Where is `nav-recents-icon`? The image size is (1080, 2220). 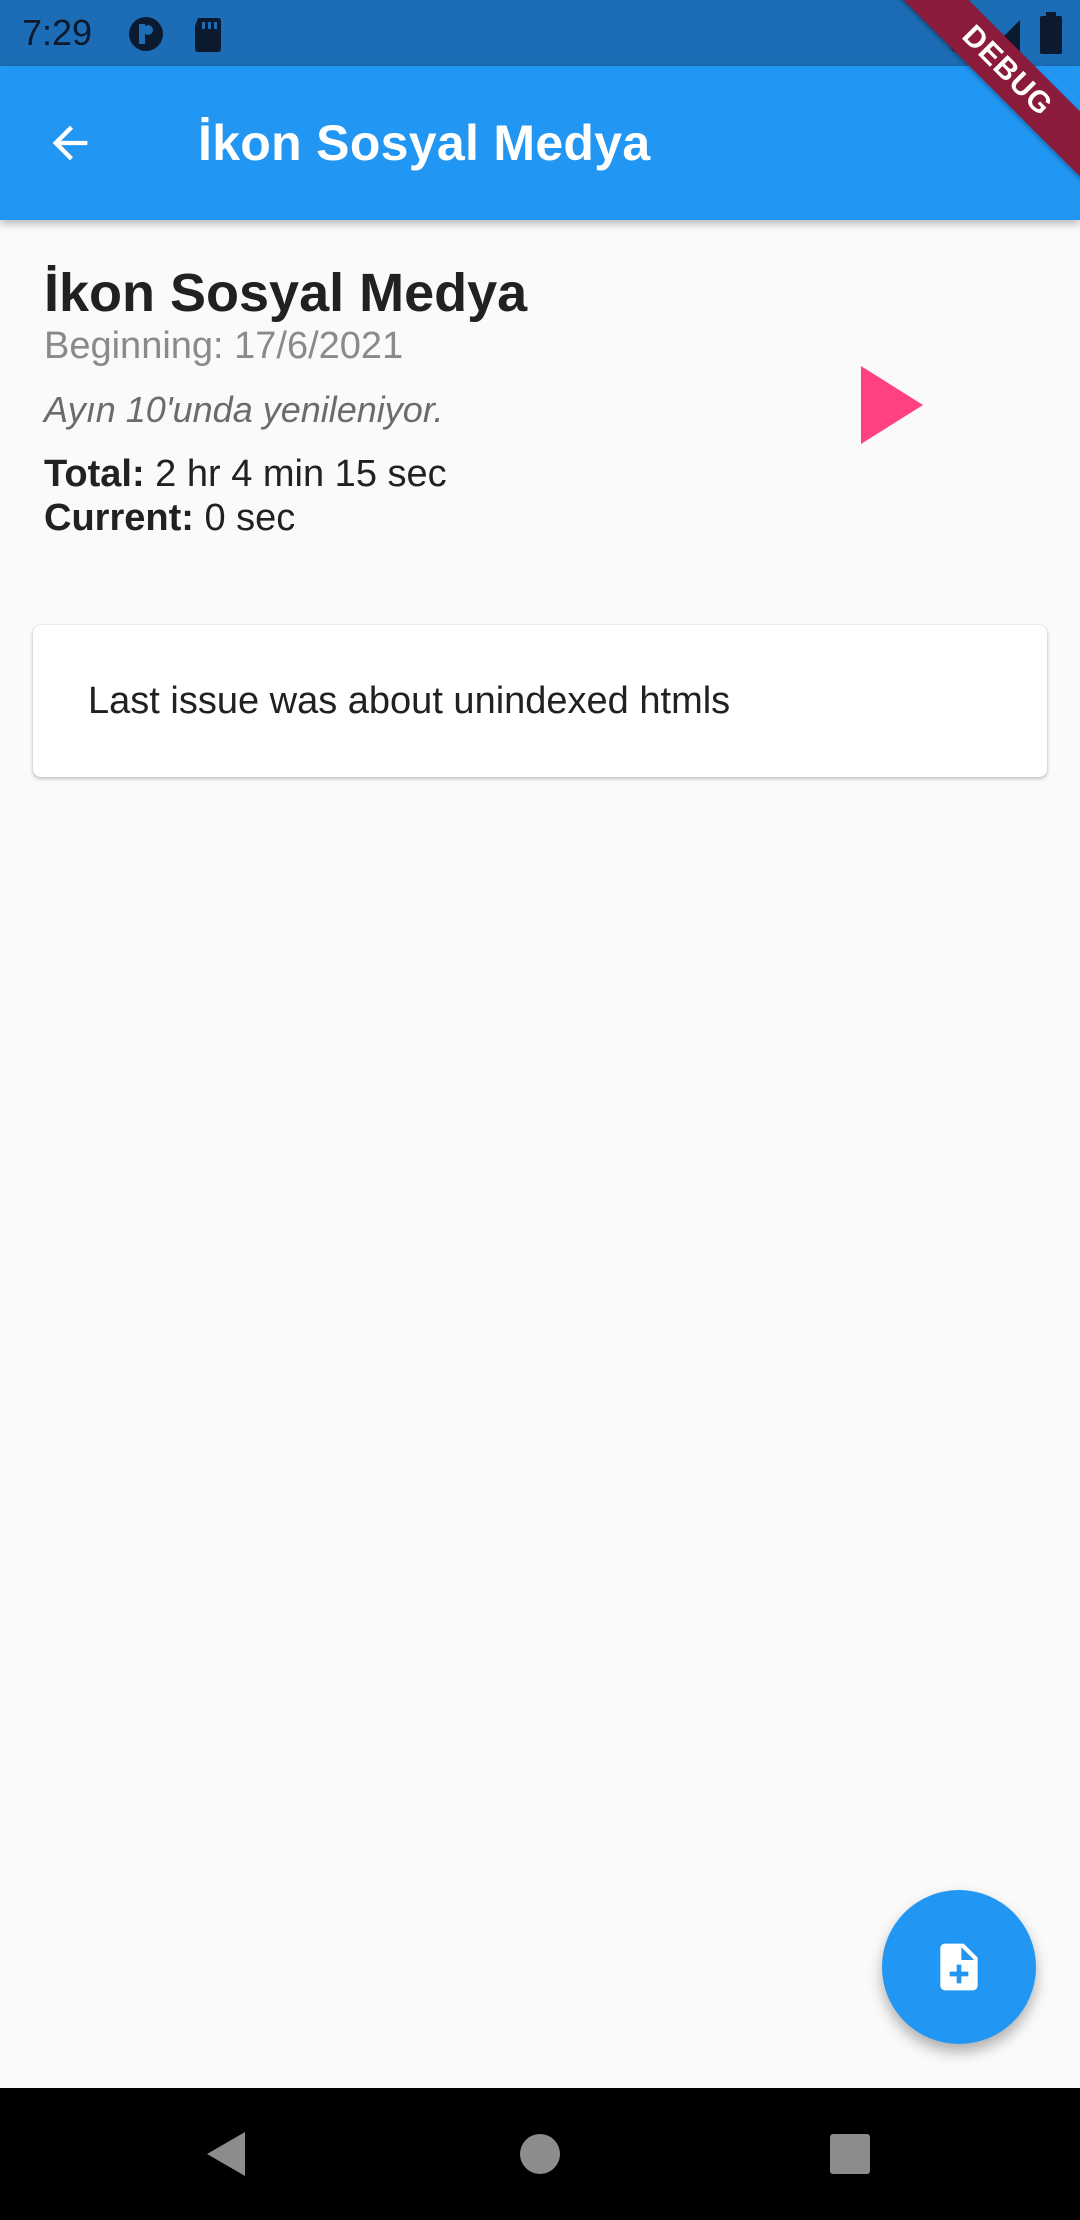 nav-recents-icon is located at coordinates (850, 2154).